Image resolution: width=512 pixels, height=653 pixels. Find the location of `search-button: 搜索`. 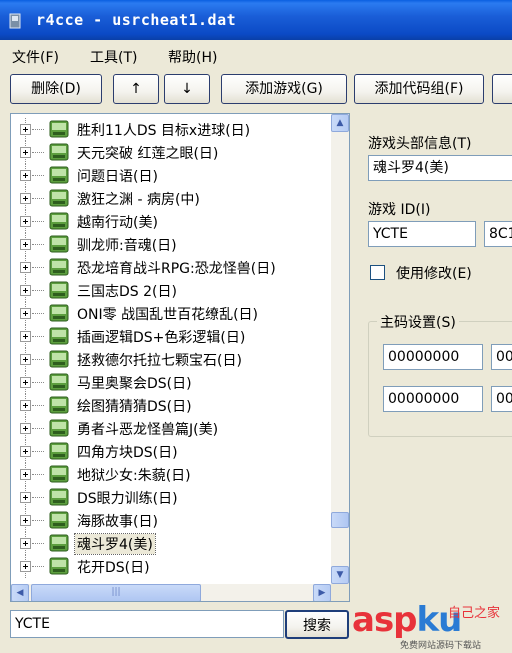

search-button: 搜索 is located at coordinates (317, 624).